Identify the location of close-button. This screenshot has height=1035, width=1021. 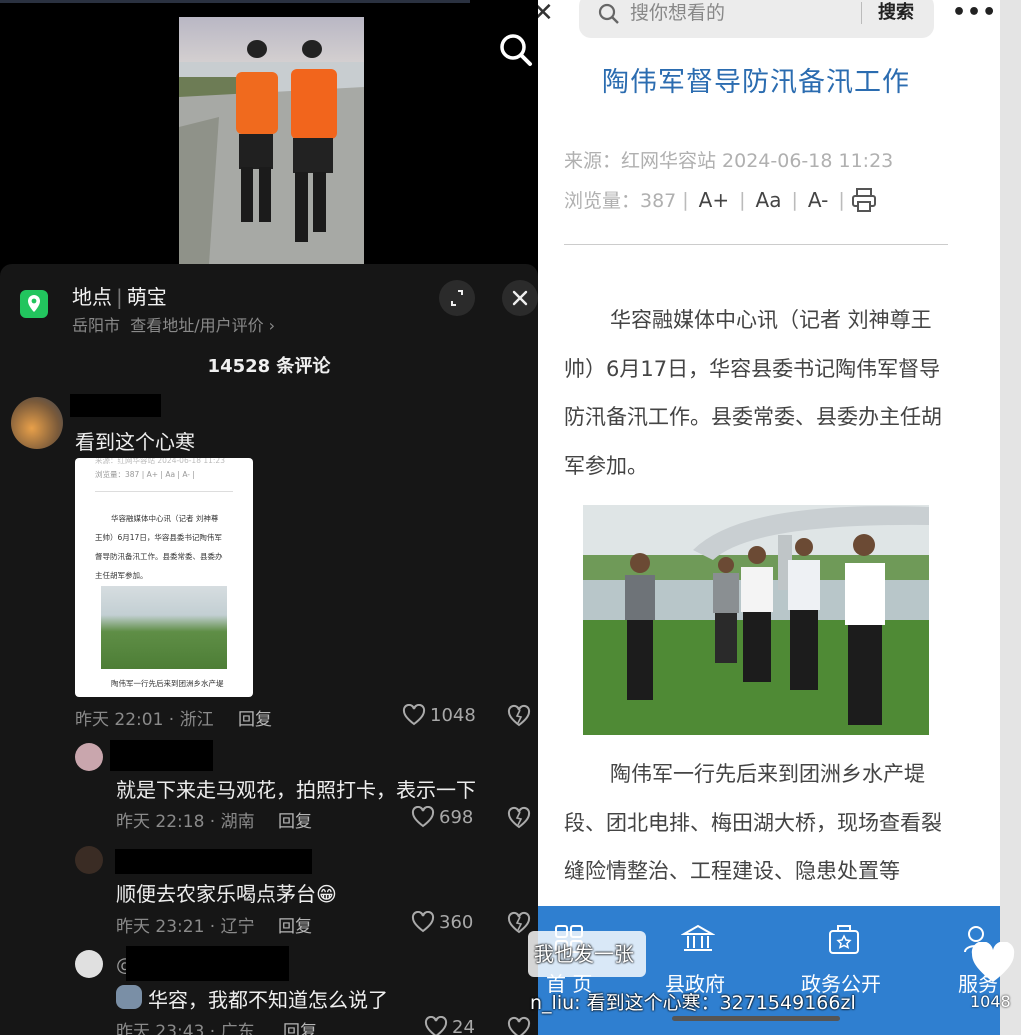
(520, 298).